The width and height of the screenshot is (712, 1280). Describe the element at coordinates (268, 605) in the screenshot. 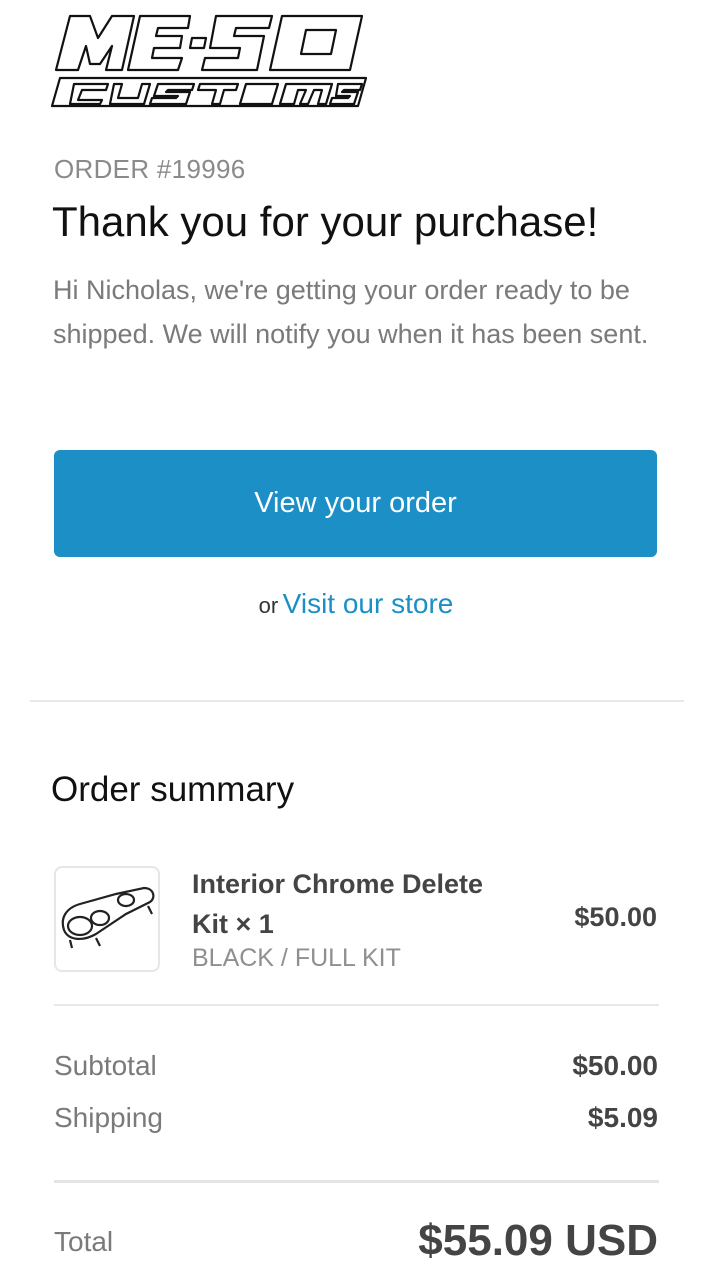

I see `or-label: or` at that location.